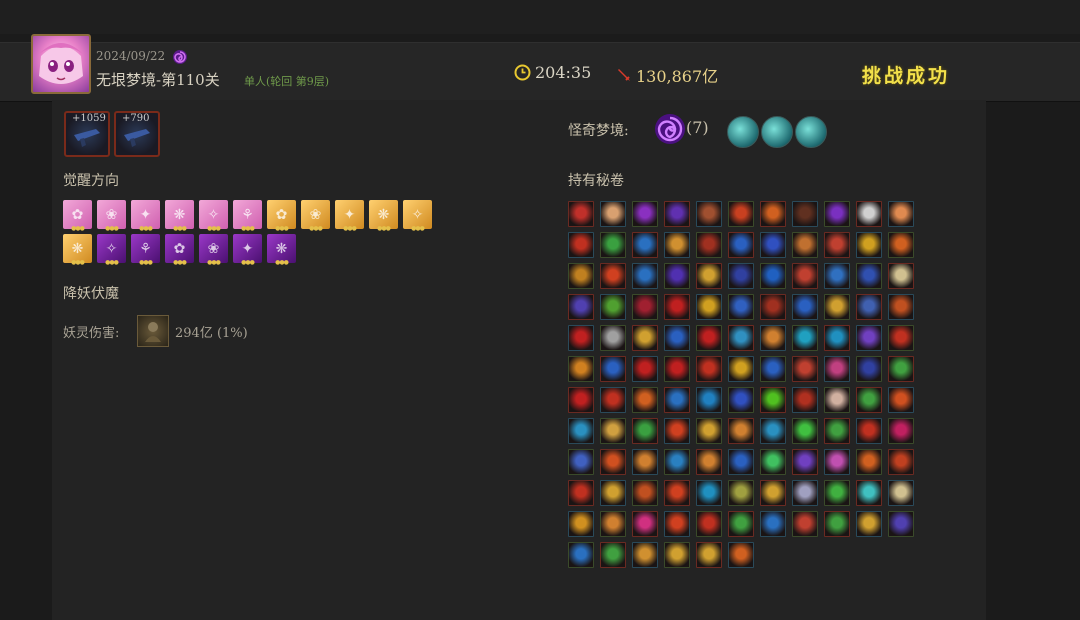 Image resolution: width=1080 pixels, height=620 pixels. Describe the element at coordinates (145, 250) in the screenshot. I see `awaken-icon: ⚘ ●●●` at that location.